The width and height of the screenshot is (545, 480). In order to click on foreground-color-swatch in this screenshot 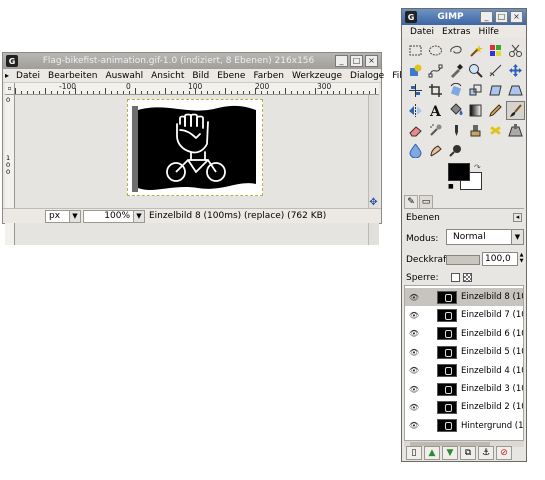, I will do `click(459, 172)`.